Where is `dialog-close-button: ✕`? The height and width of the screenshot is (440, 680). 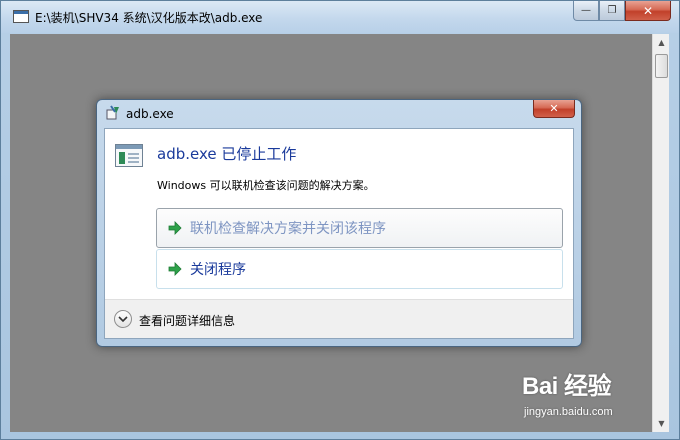 dialog-close-button: ✕ is located at coordinates (554, 109).